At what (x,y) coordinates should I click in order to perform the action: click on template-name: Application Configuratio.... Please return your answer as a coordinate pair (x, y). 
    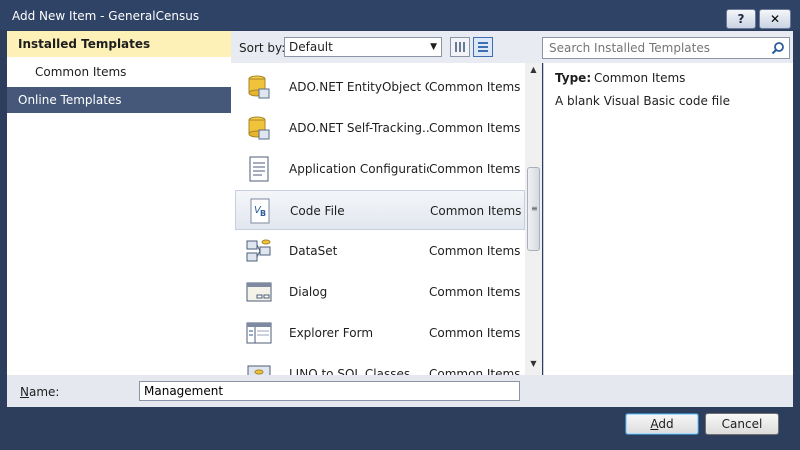
    Looking at the image, I should click on (359, 169).